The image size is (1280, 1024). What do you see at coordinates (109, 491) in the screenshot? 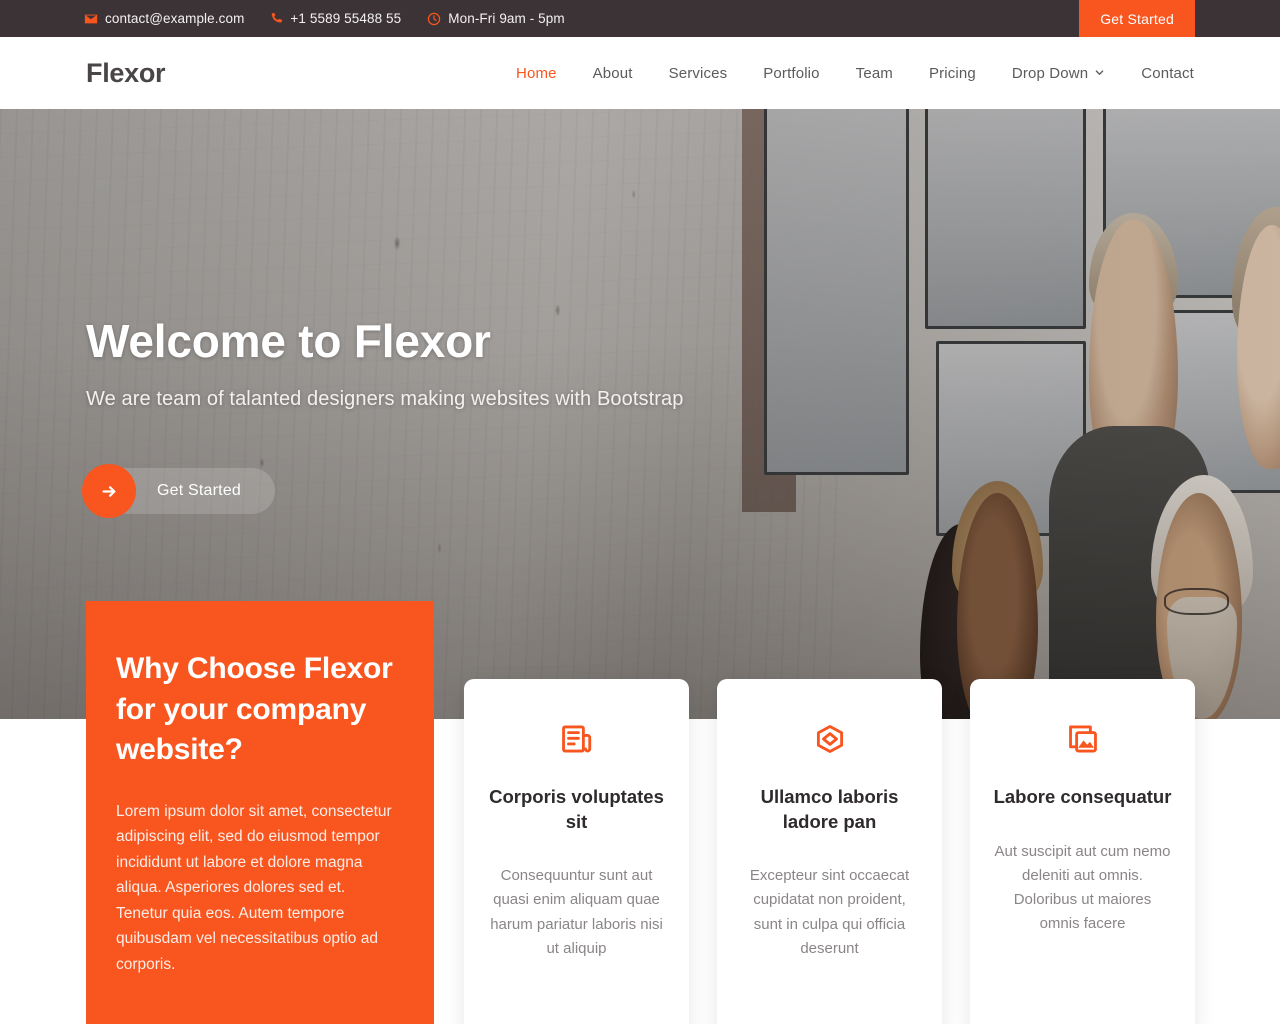
I see `arrow-right-icon` at bounding box center [109, 491].